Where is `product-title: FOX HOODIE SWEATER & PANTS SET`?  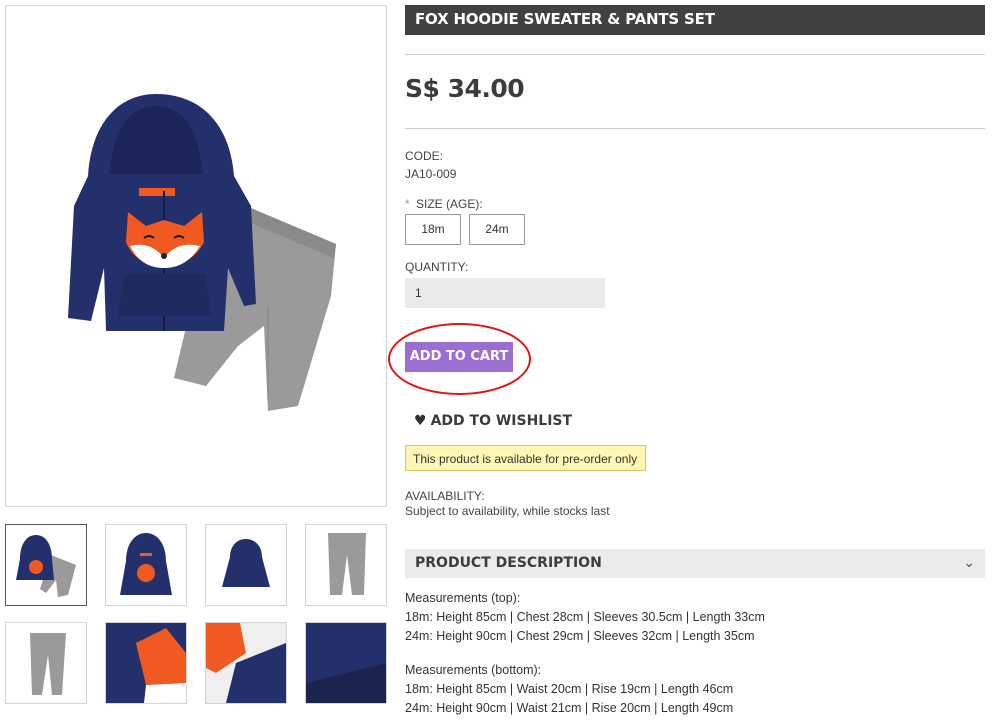 product-title: FOX HOODIE SWEATER & PANTS SET is located at coordinates (565, 19).